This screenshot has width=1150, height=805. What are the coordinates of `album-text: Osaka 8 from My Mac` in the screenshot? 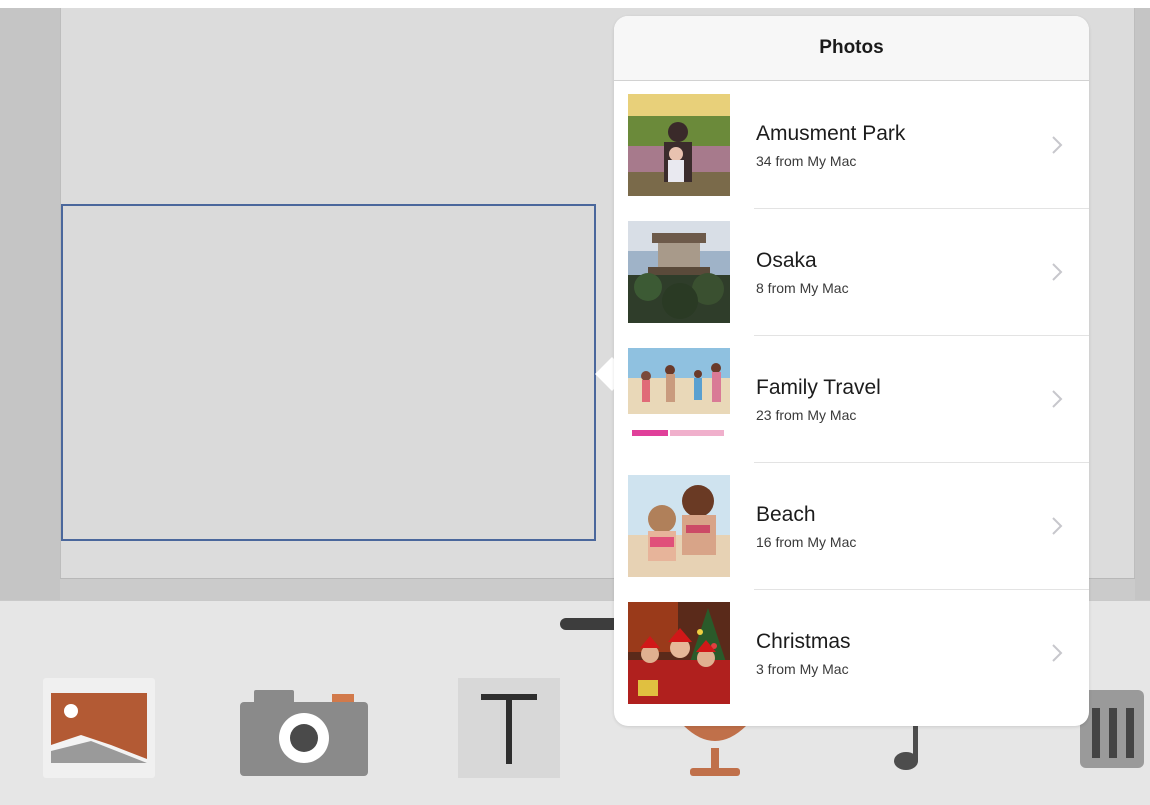 It's located at (802, 272).